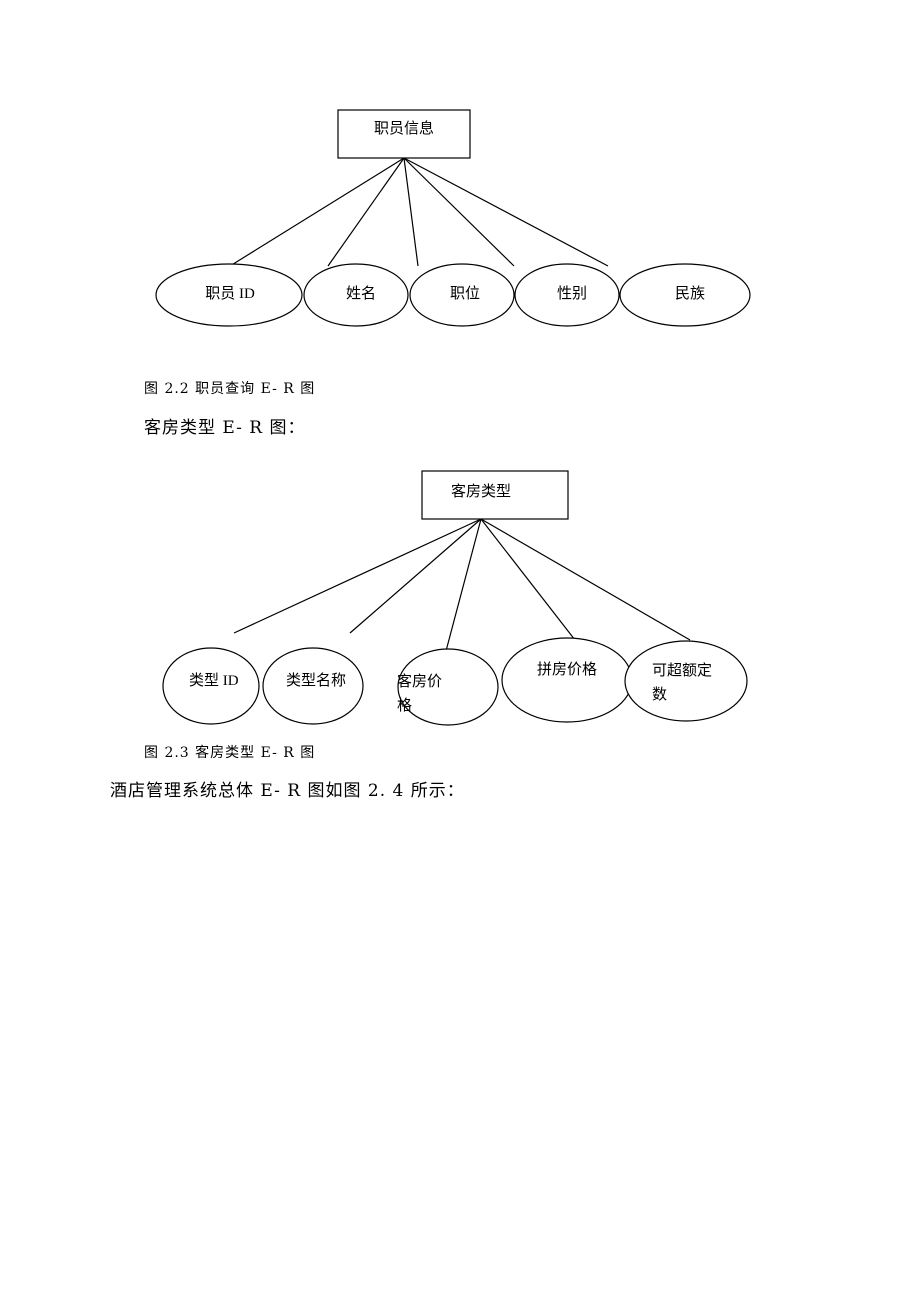 Image resolution: width=920 pixels, height=1302 pixels. I want to click on attribute-label: 类型 ID, so click(214, 680).